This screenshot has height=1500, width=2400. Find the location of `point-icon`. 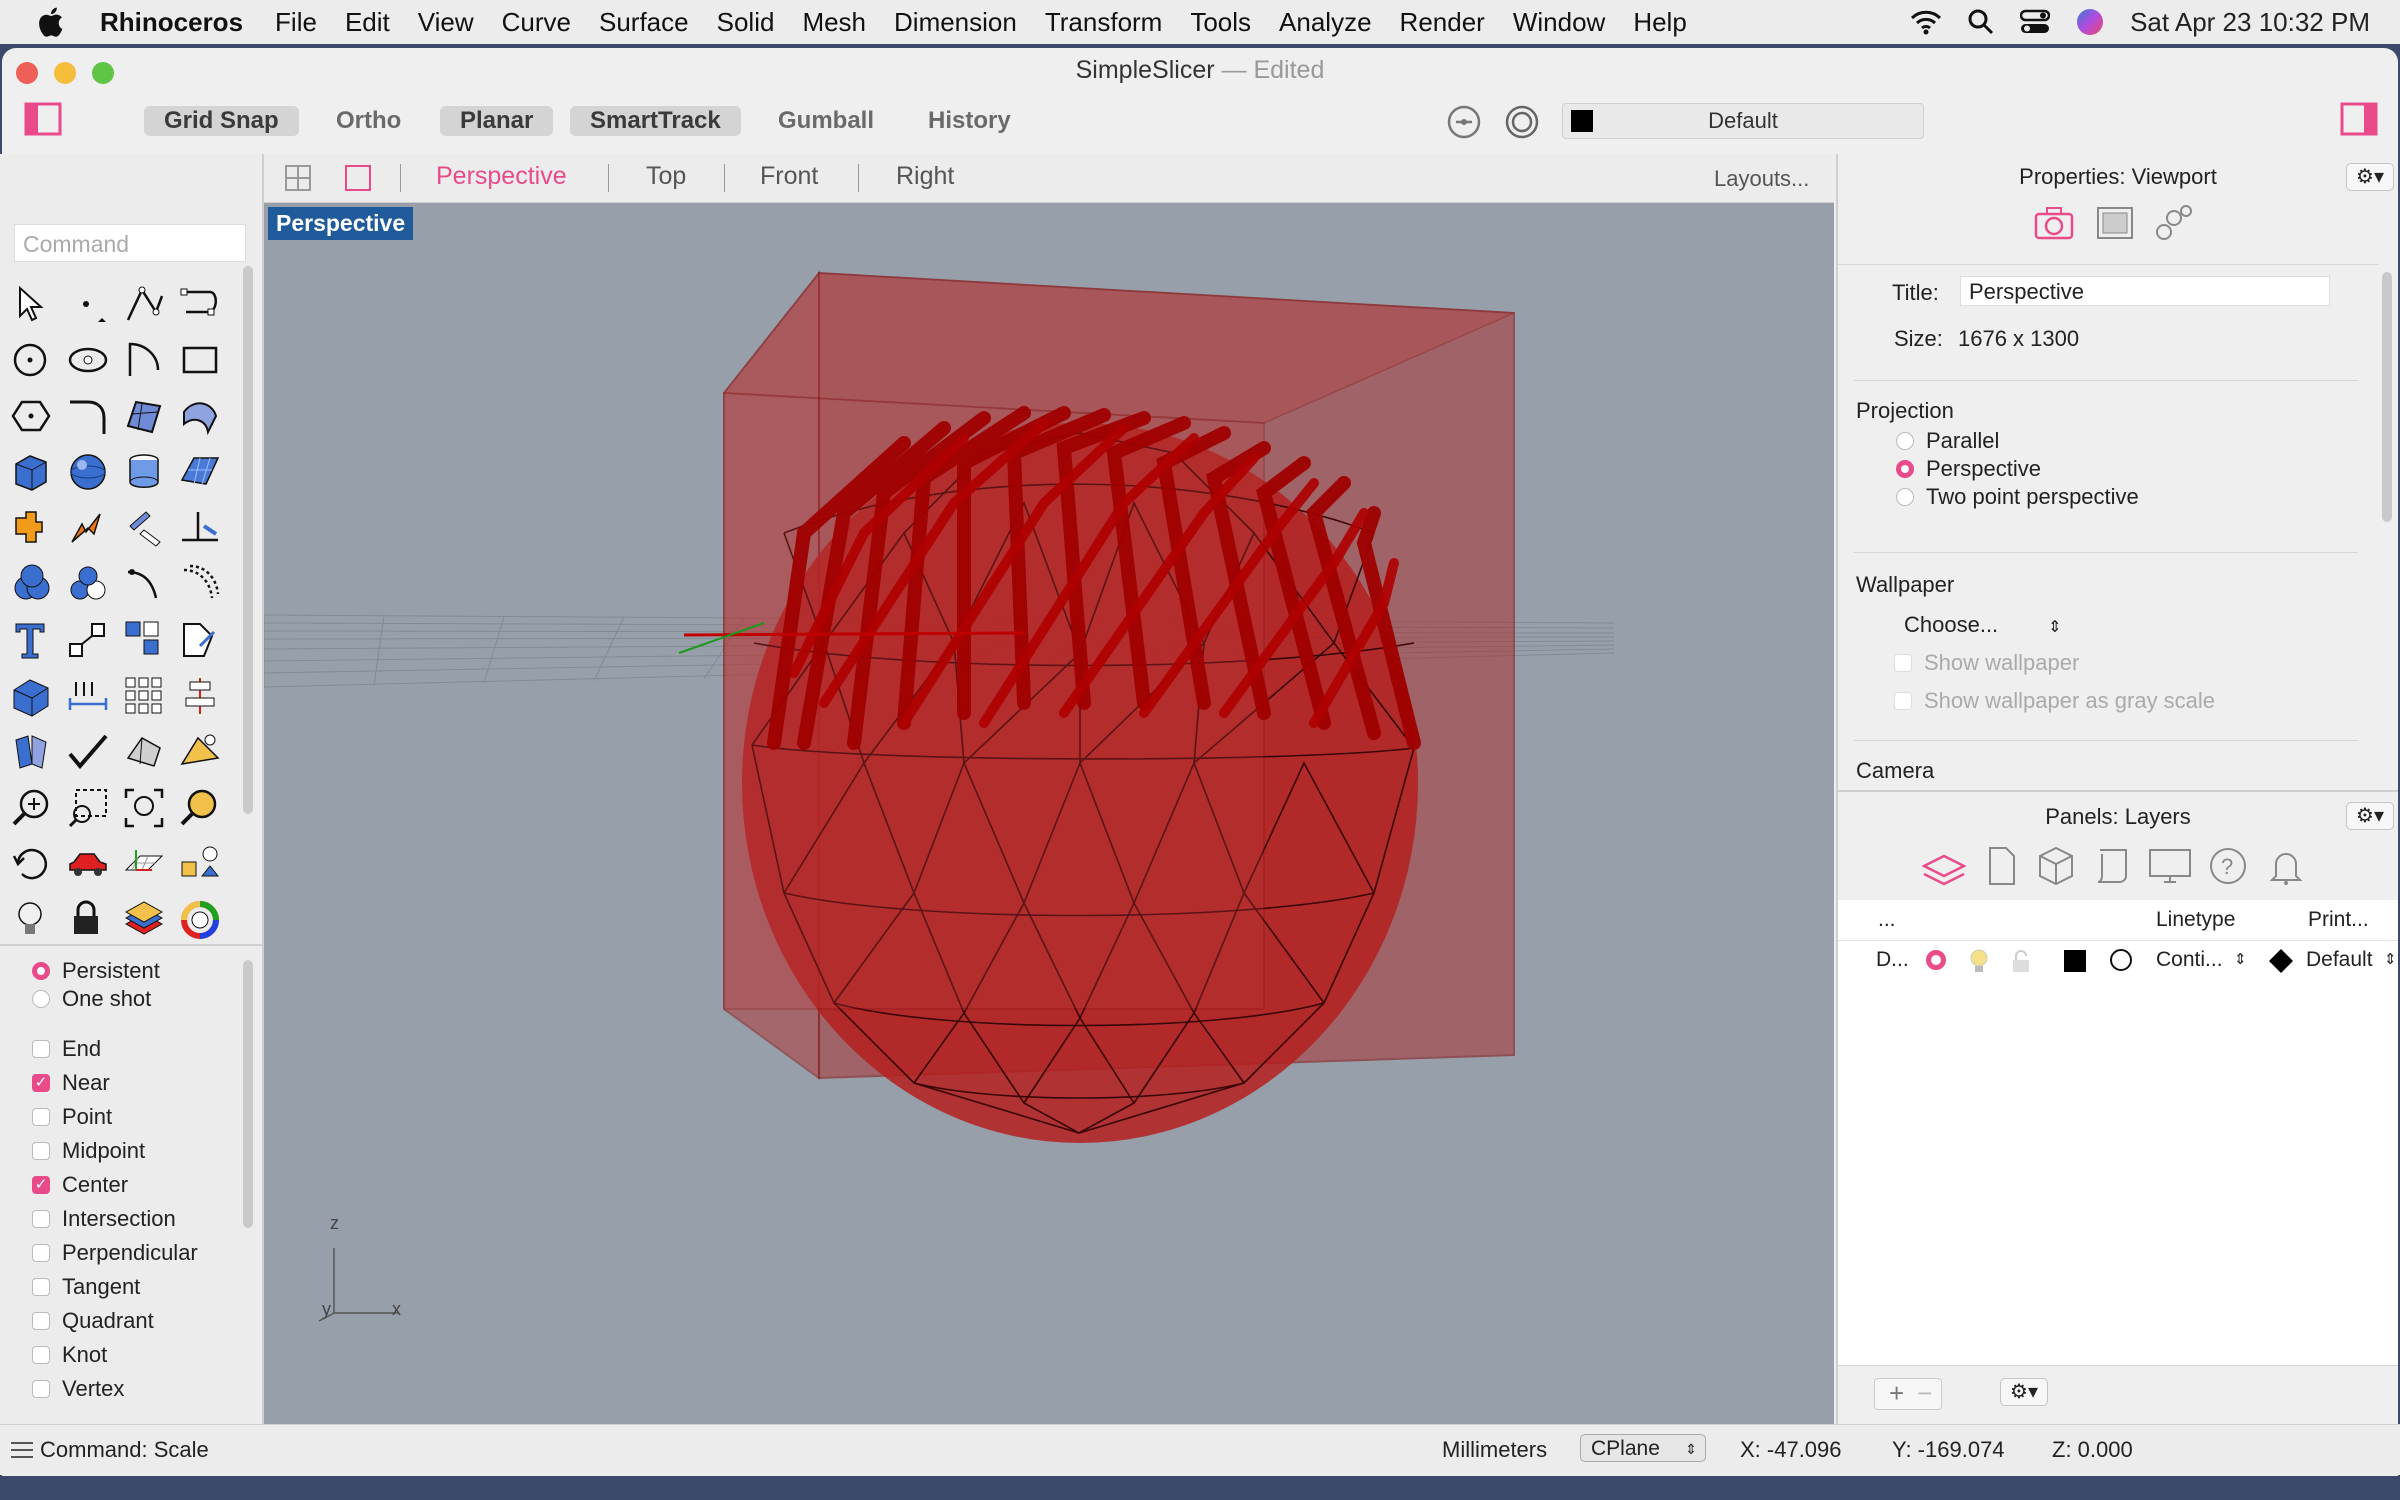

point-icon is located at coordinates (88, 304).